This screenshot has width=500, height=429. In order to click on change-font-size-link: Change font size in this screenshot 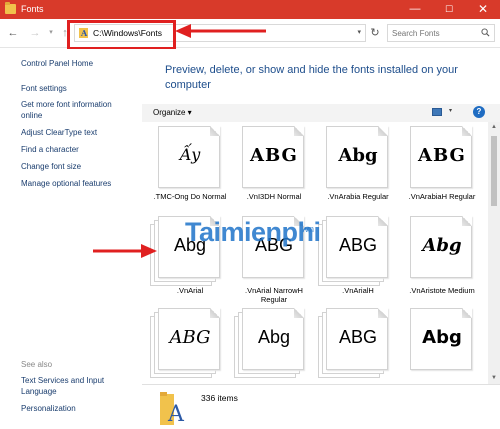, I will do `click(51, 167)`.